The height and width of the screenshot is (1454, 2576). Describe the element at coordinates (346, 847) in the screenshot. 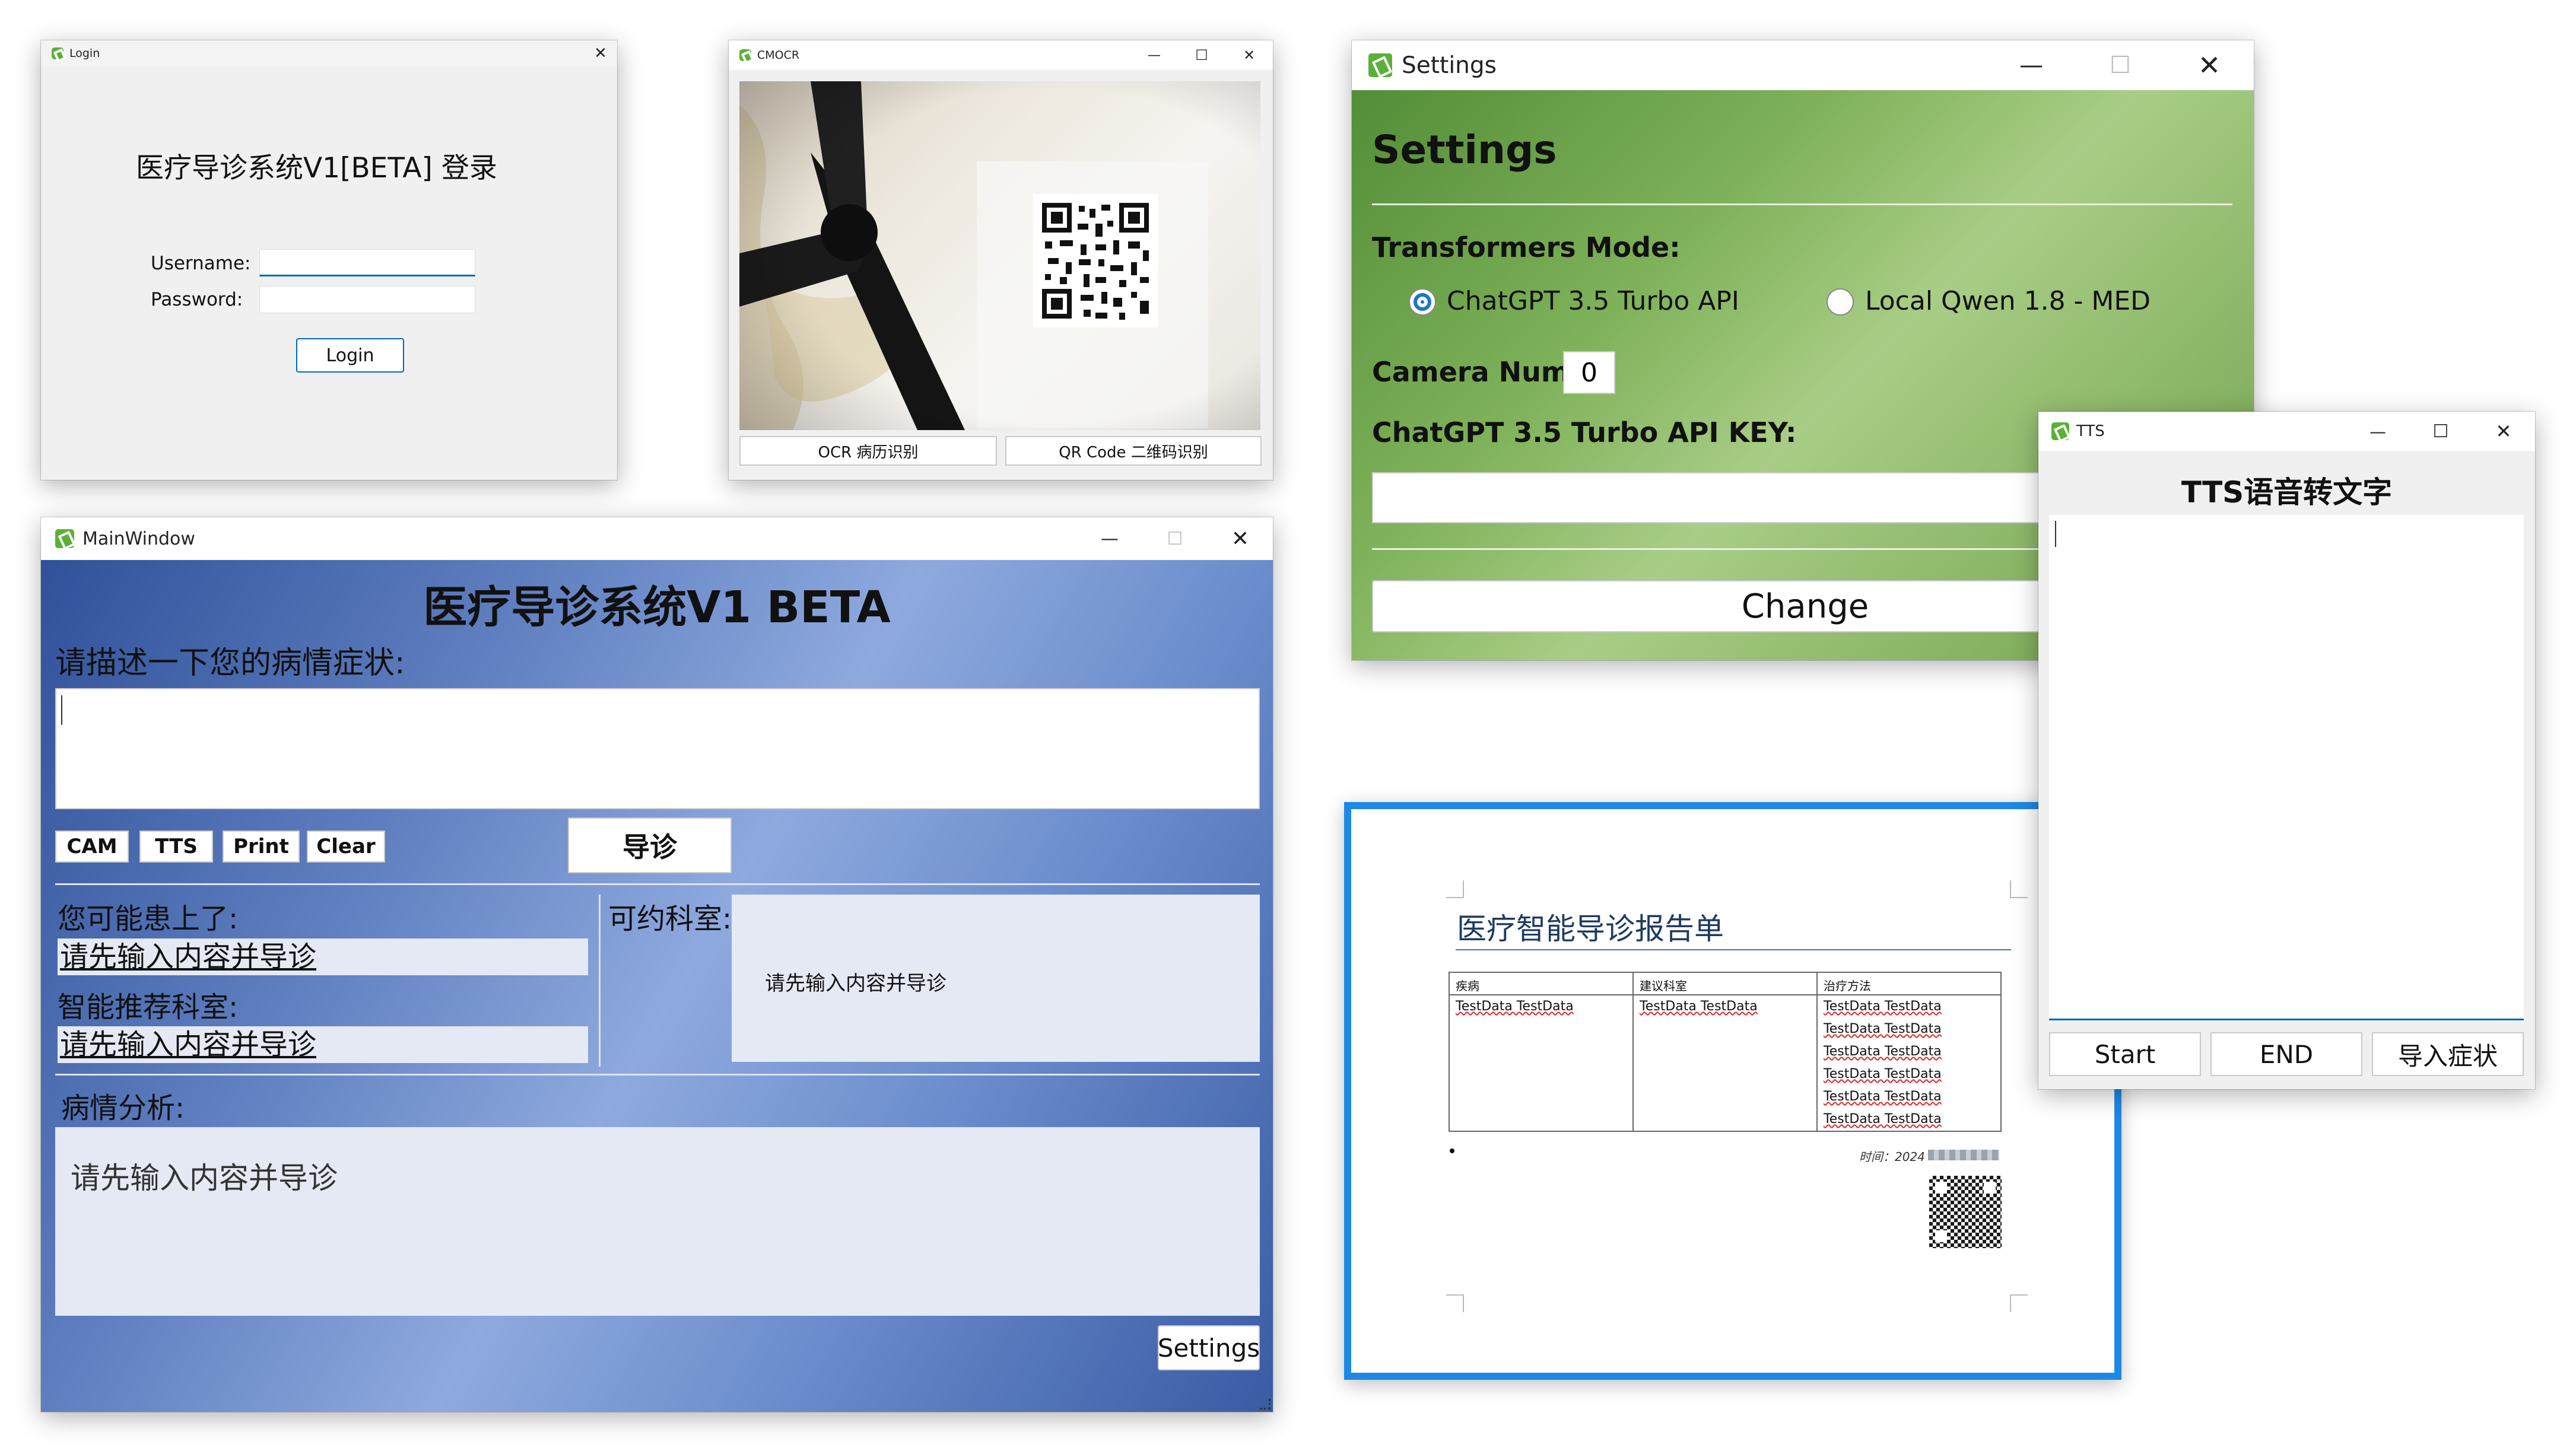

I see `clear-button: Clear` at that location.